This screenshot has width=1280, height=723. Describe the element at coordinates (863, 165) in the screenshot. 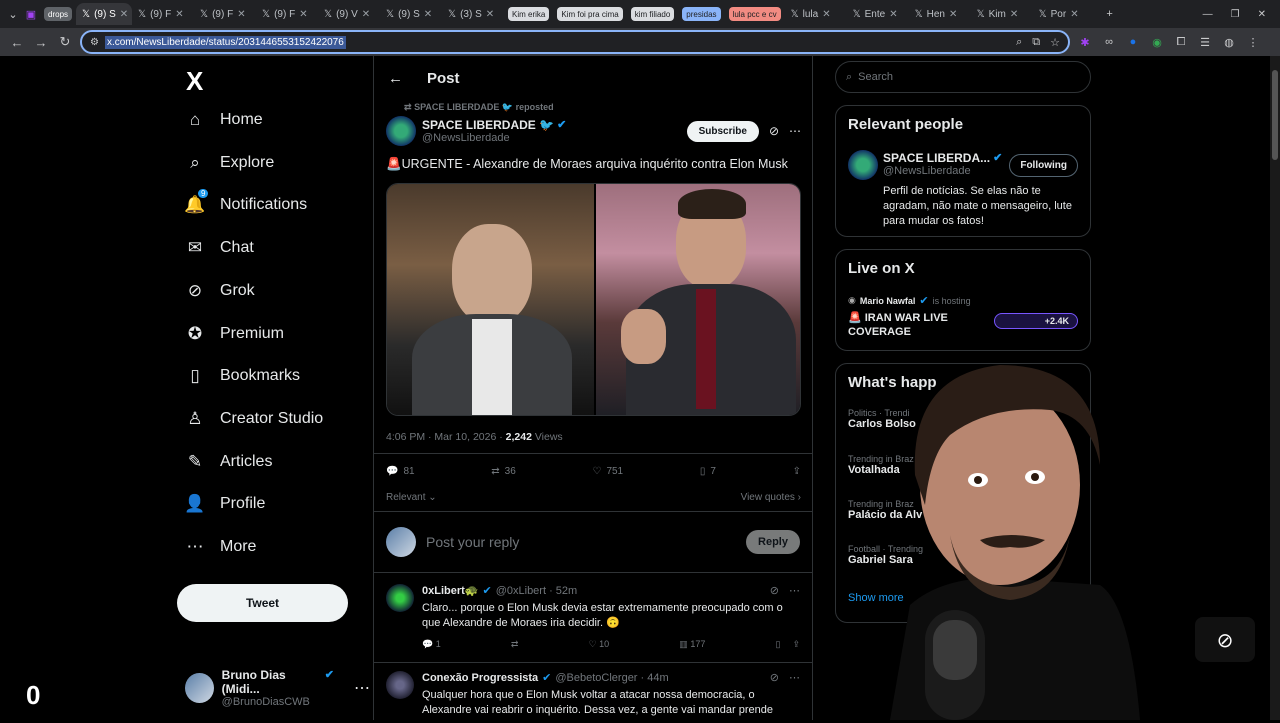

I see `person-avatar` at that location.